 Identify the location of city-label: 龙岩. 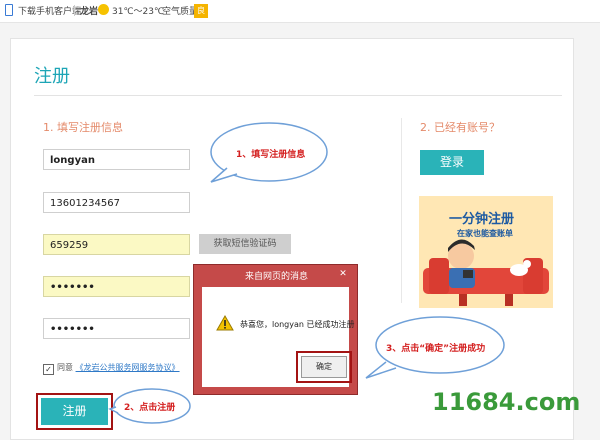
(89, 10).